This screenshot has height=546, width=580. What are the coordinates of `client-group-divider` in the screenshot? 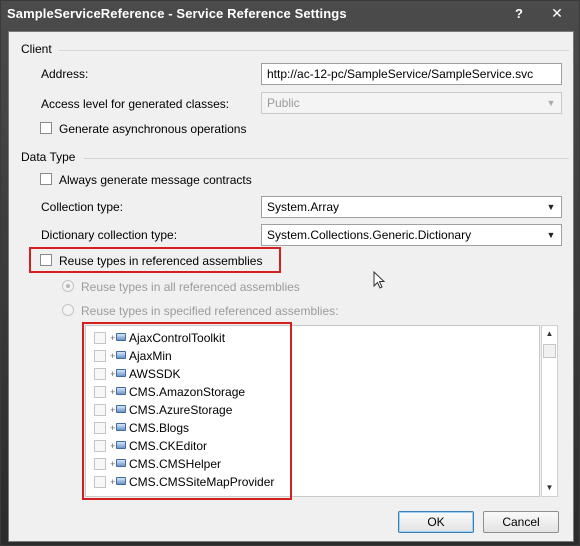 It's located at (314, 50).